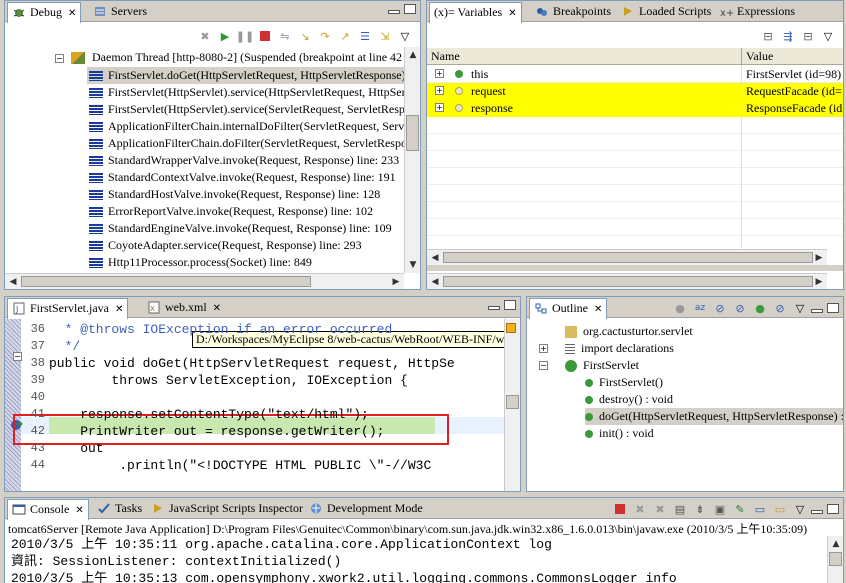 The width and height of the screenshot is (846, 583). Describe the element at coordinates (635, 268) in the screenshot. I see `detail-pane-sash` at that location.